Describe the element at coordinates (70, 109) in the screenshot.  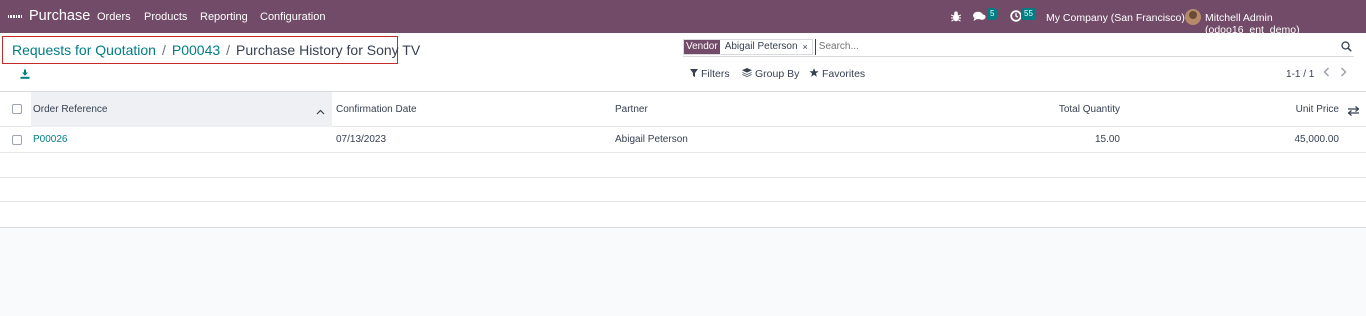
I see `column-order-reference: Order Reference` at that location.